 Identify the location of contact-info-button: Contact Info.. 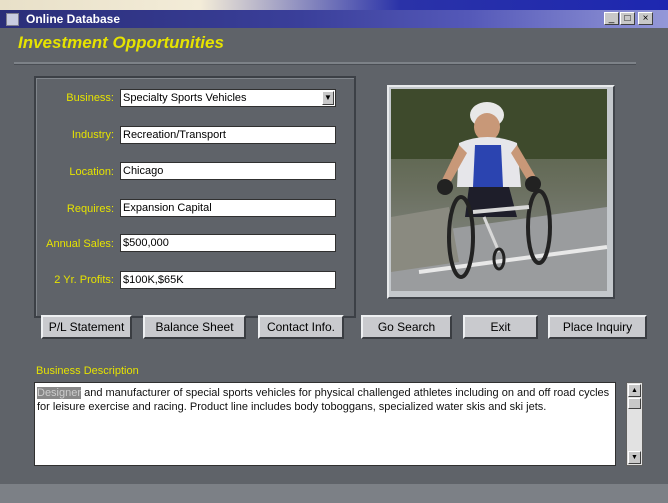
(301, 327).